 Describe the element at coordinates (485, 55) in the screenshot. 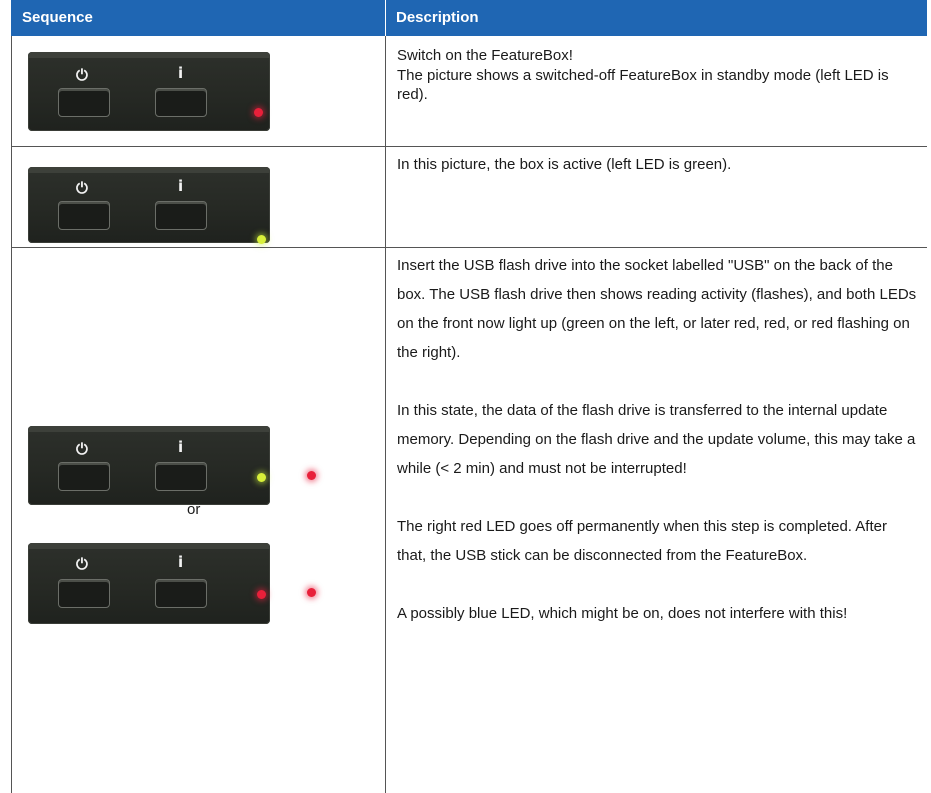

I see `row-1-line-1: Switch on the FeatureBox!` at that location.